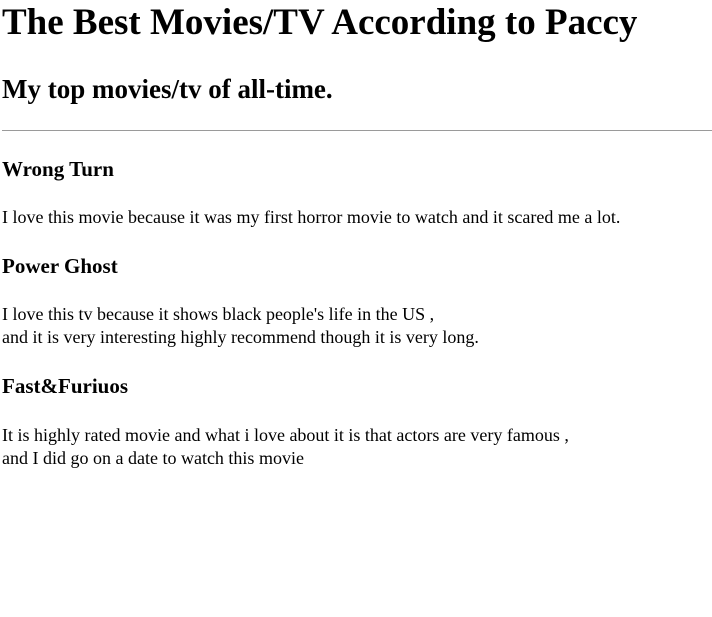 The width and height of the screenshot is (712, 617). What do you see at coordinates (65, 386) in the screenshot?
I see `entry-title: Fast&Furiuos` at bounding box center [65, 386].